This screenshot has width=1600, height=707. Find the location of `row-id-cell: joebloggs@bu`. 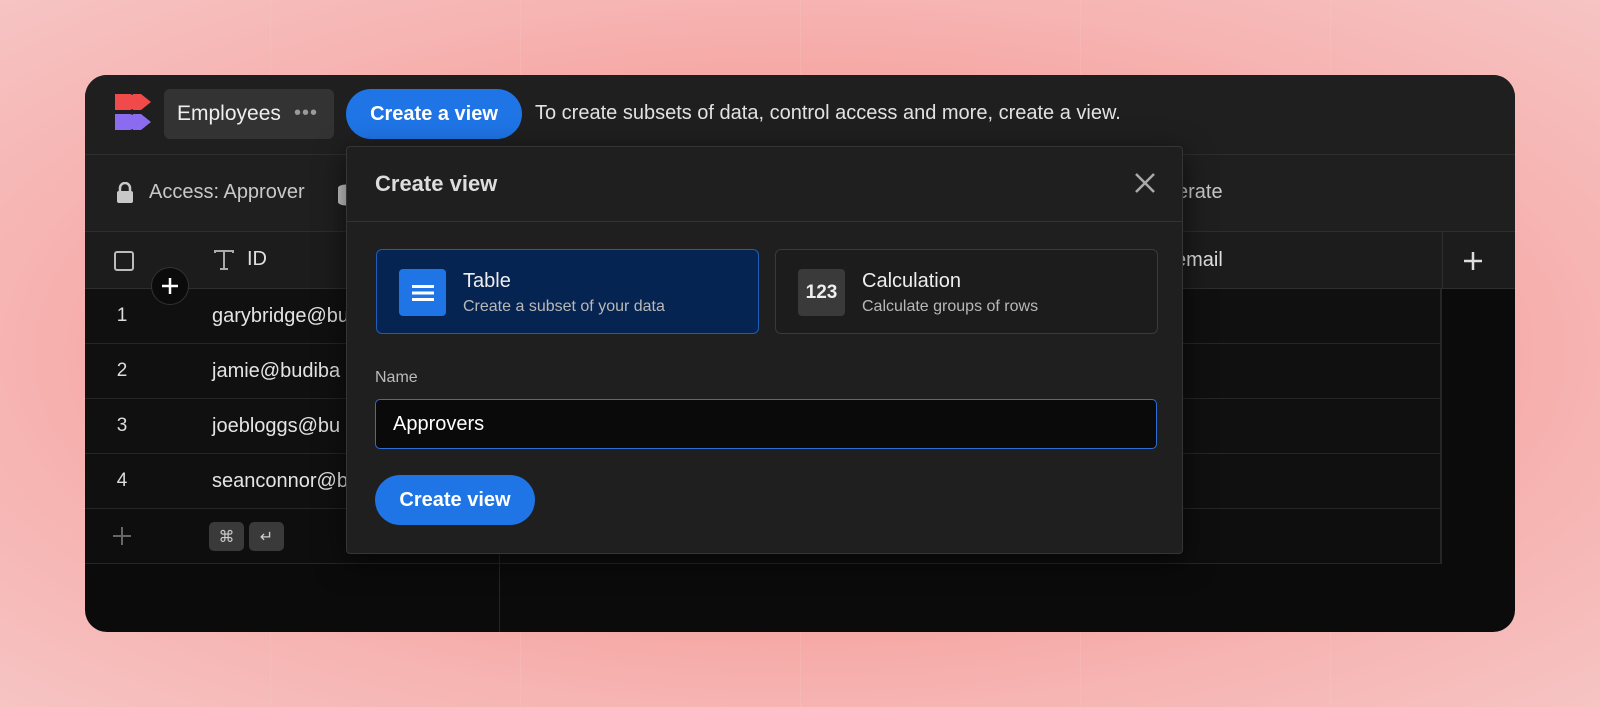

row-id-cell: joebloggs@bu is located at coordinates (276, 426).